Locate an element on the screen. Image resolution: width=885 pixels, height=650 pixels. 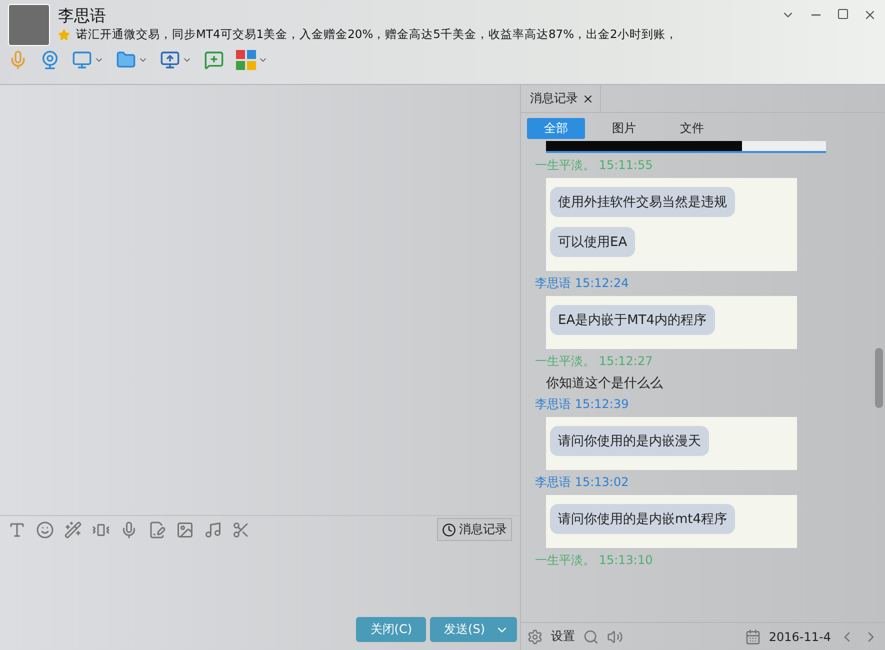
message-bubble: 可以使用EA is located at coordinates (593, 242).